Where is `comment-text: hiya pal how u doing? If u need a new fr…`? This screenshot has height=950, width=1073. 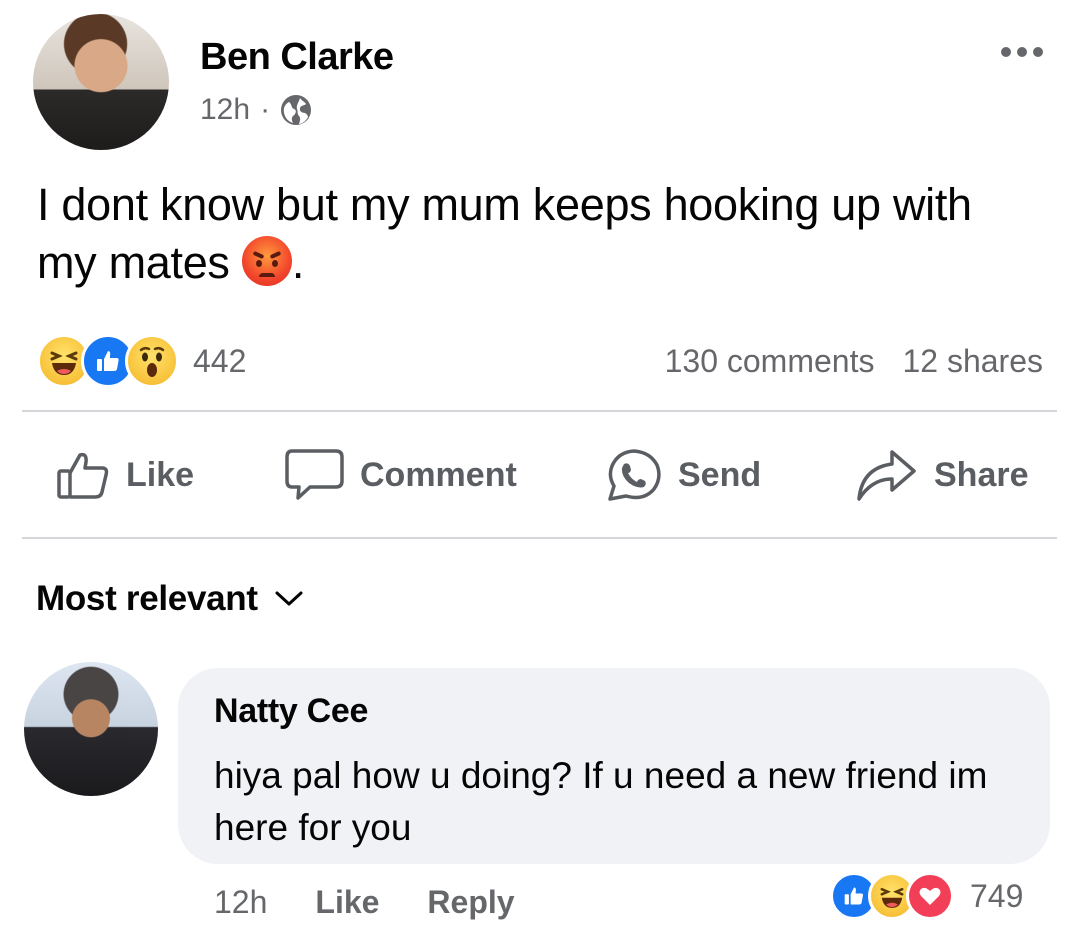
comment-text: hiya pal how u doing? If u need a new fr… is located at coordinates (601, 801).